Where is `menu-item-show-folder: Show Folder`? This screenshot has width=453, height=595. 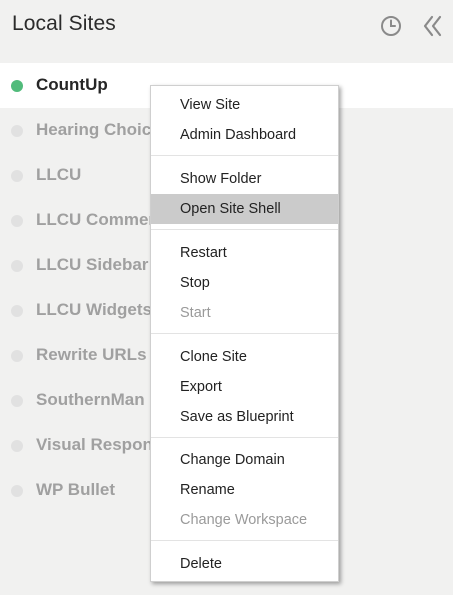
menu-item-show-folder: Show Folder is located at coordinates (244, 179).